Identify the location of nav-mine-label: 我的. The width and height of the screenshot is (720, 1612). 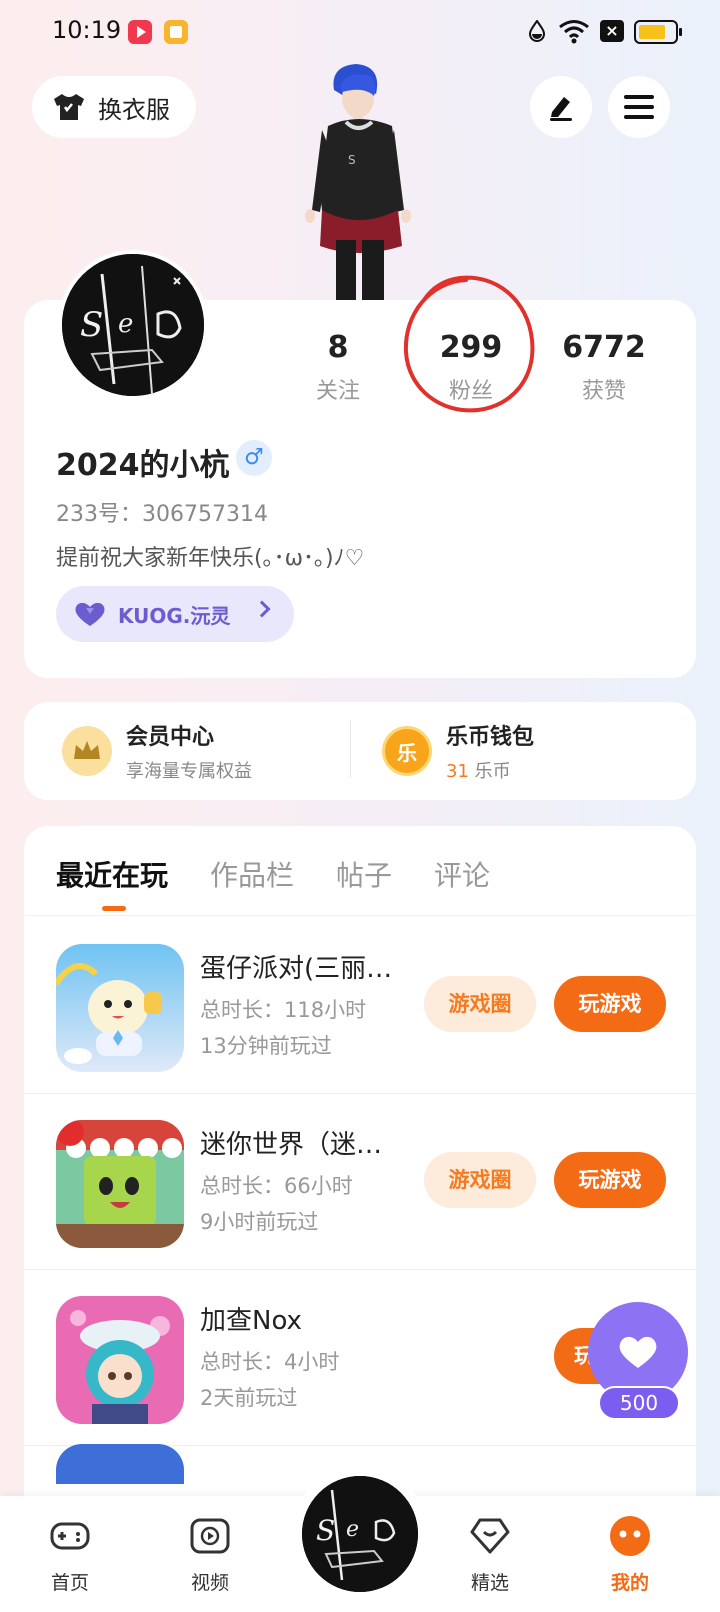
(629, 1583).